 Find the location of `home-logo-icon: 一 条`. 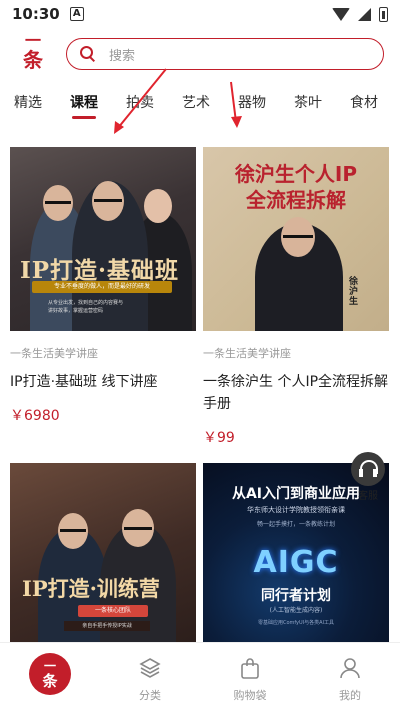

home-logo-icon: 一 条 is located at coordinates (50, 674).